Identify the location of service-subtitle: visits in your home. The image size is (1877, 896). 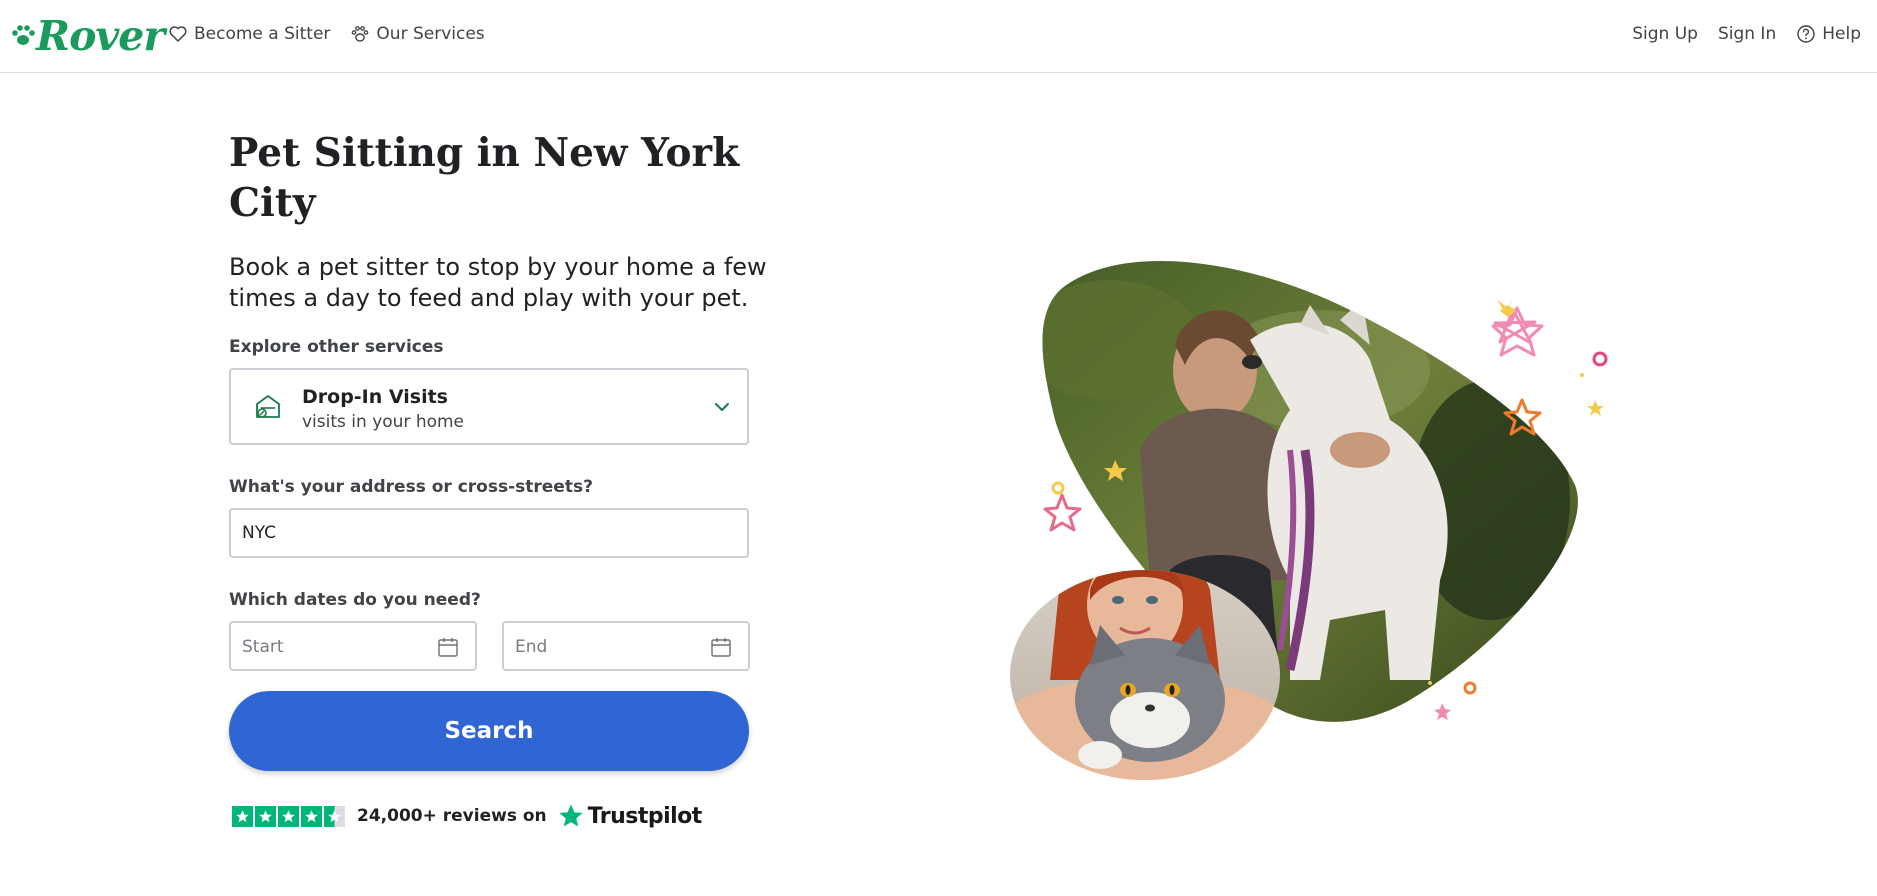
(383, 422).